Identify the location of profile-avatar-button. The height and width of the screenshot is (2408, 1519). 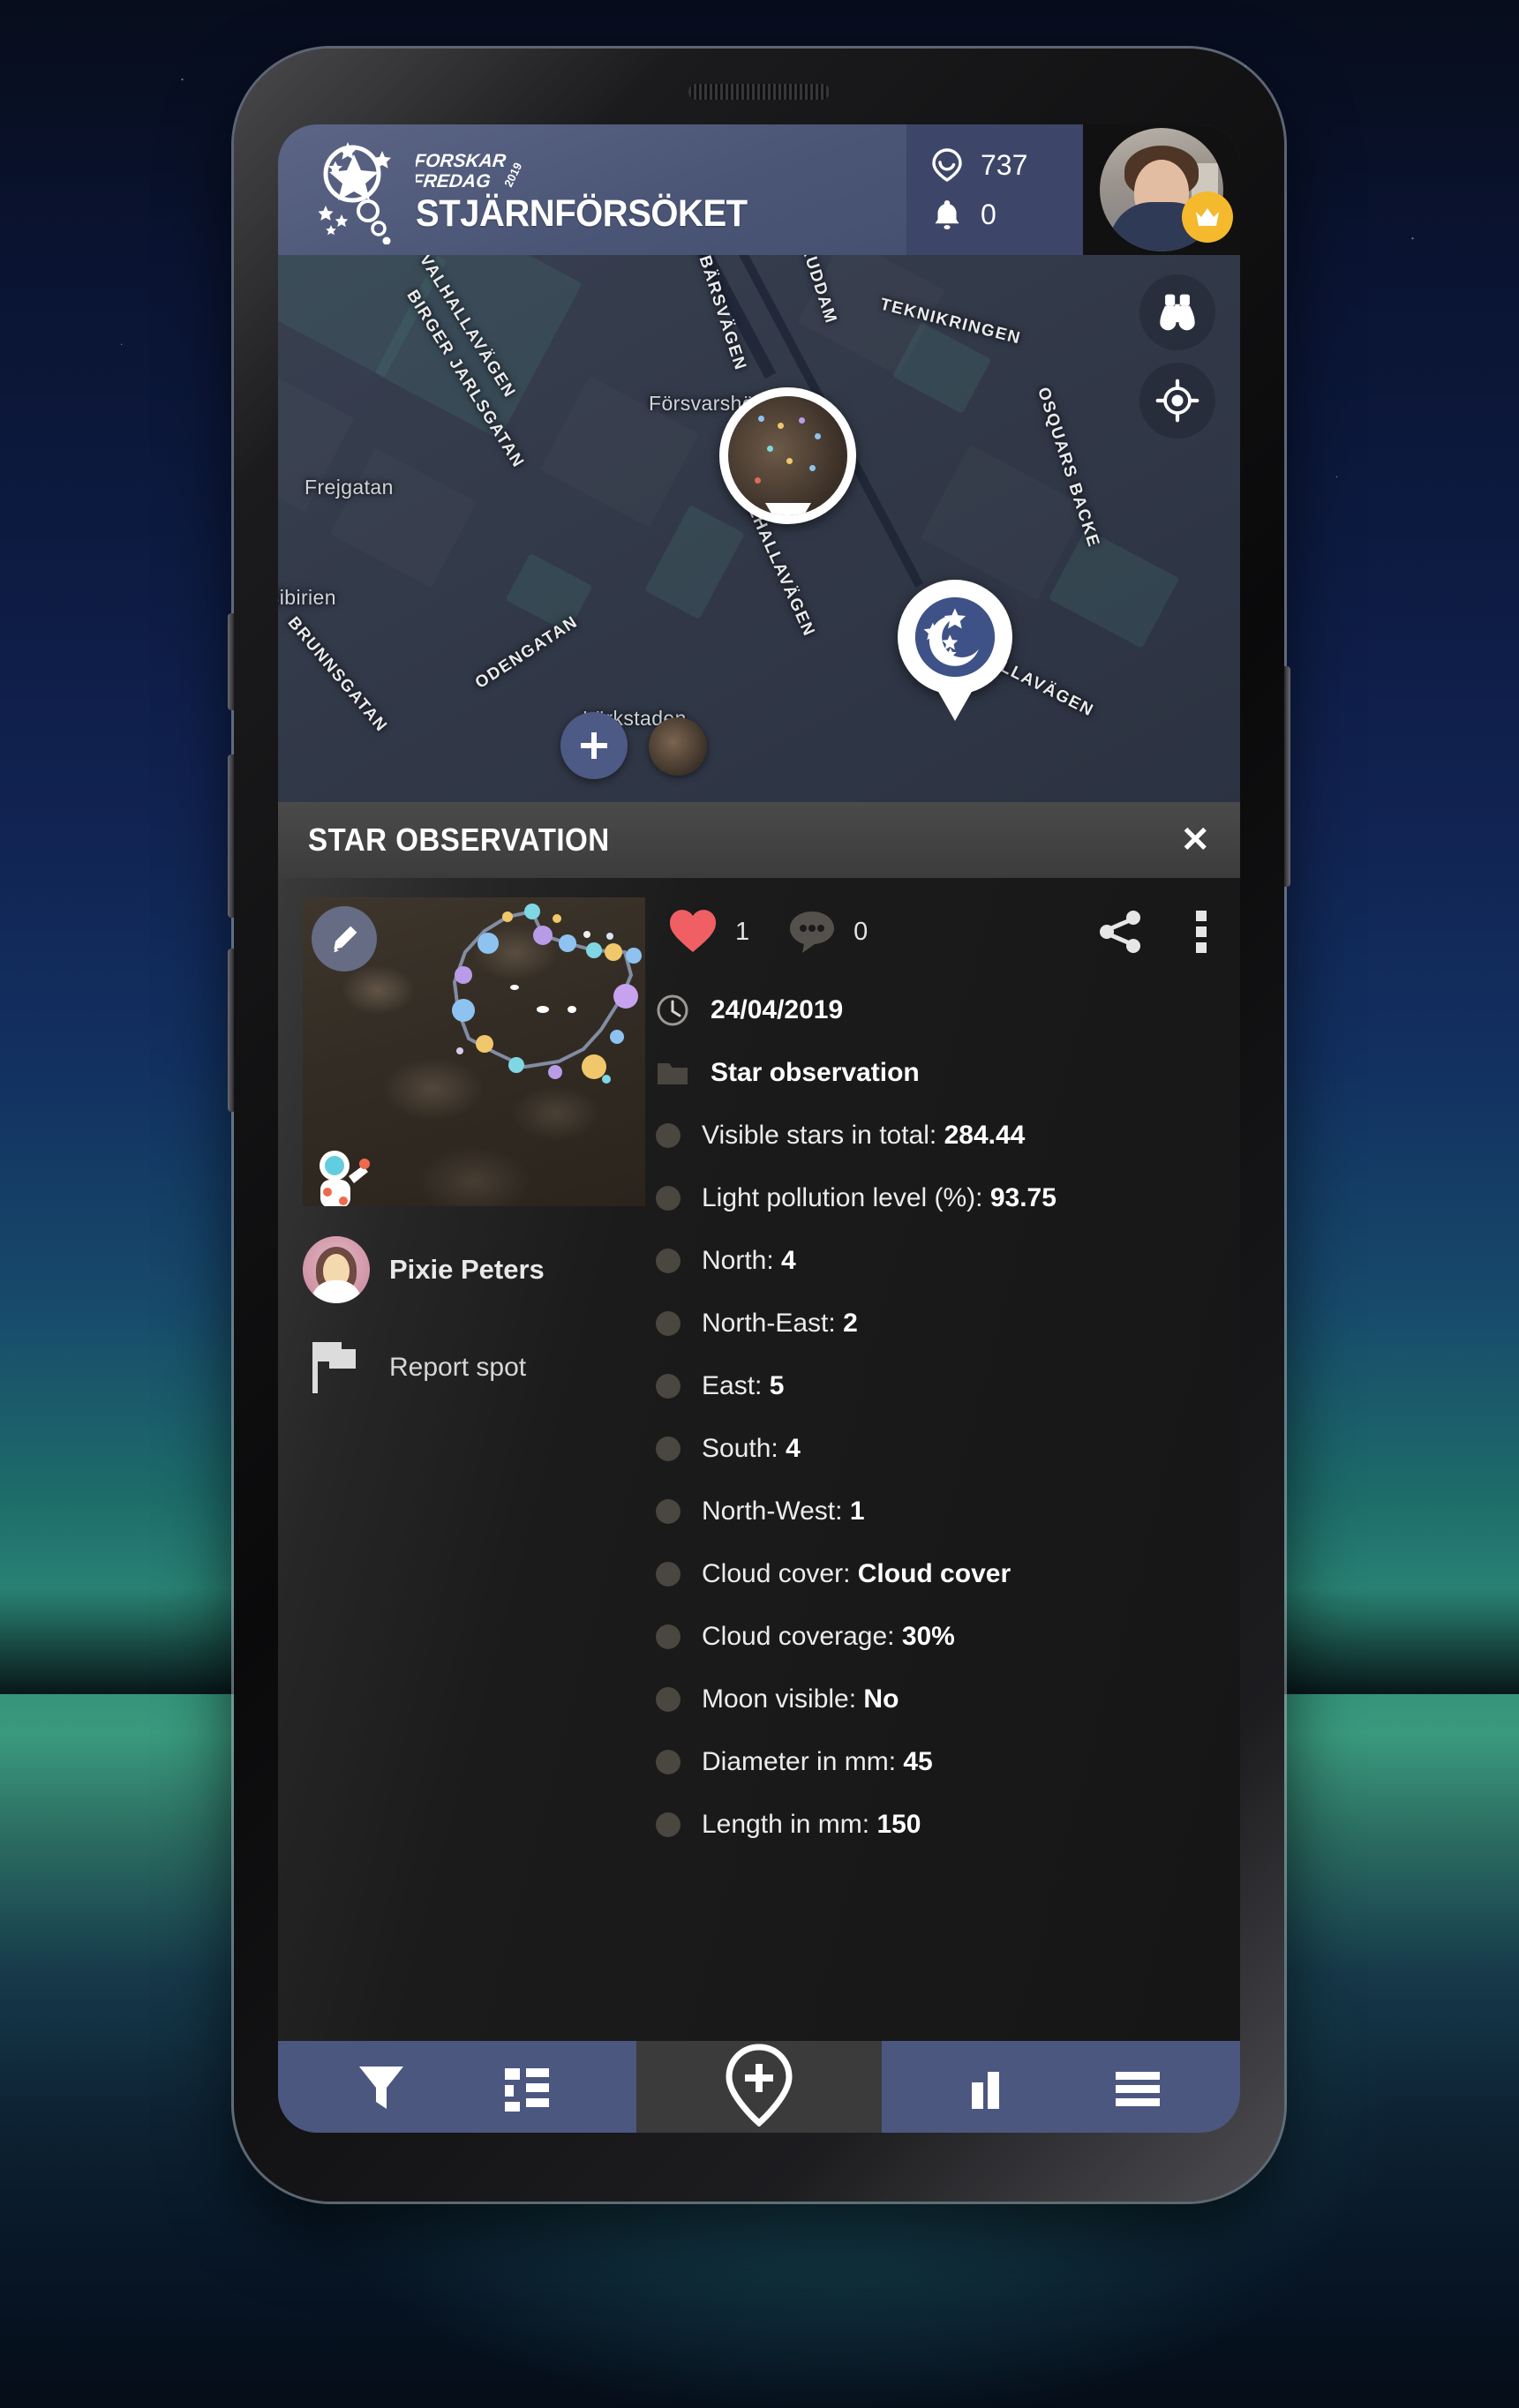
(1162, 189).